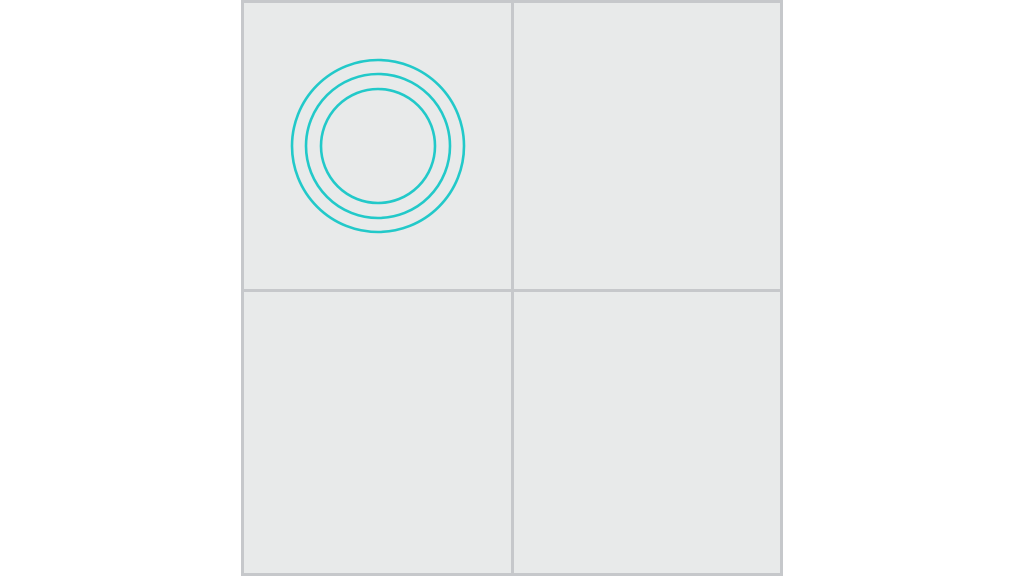  I want to click on board-cell-r0-c0, so click(377, 146).